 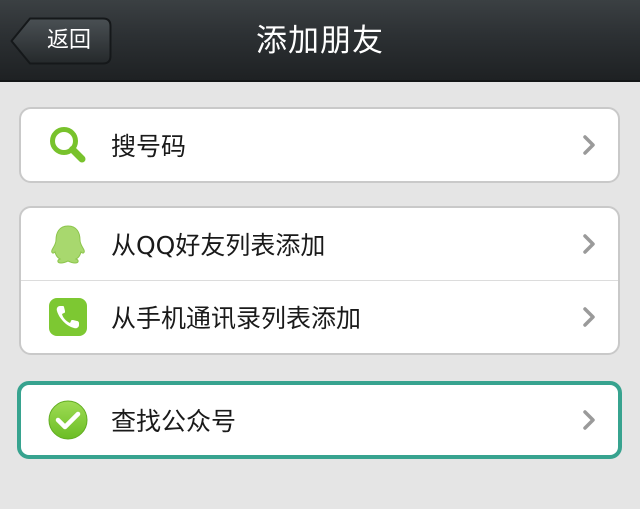 What do you see at coordinates (218, 245) in the screenshot?
I see `list-item-label: 从QQ好友列表添加` at bounding box center [218, 245].